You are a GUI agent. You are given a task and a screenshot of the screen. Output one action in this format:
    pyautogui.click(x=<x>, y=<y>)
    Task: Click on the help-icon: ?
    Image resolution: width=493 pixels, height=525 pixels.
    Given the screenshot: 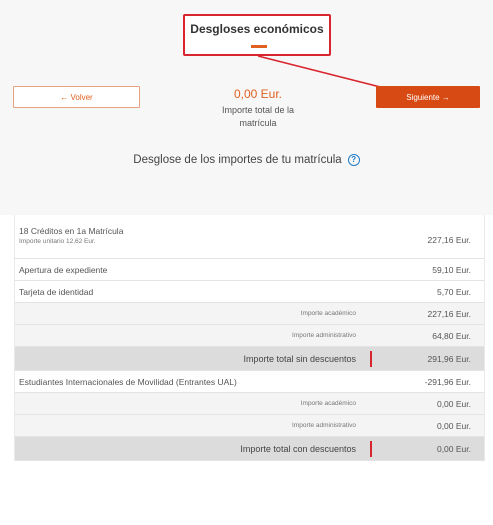 What is the action you would take?
    pyautogui.click(x=353, y=160)
    